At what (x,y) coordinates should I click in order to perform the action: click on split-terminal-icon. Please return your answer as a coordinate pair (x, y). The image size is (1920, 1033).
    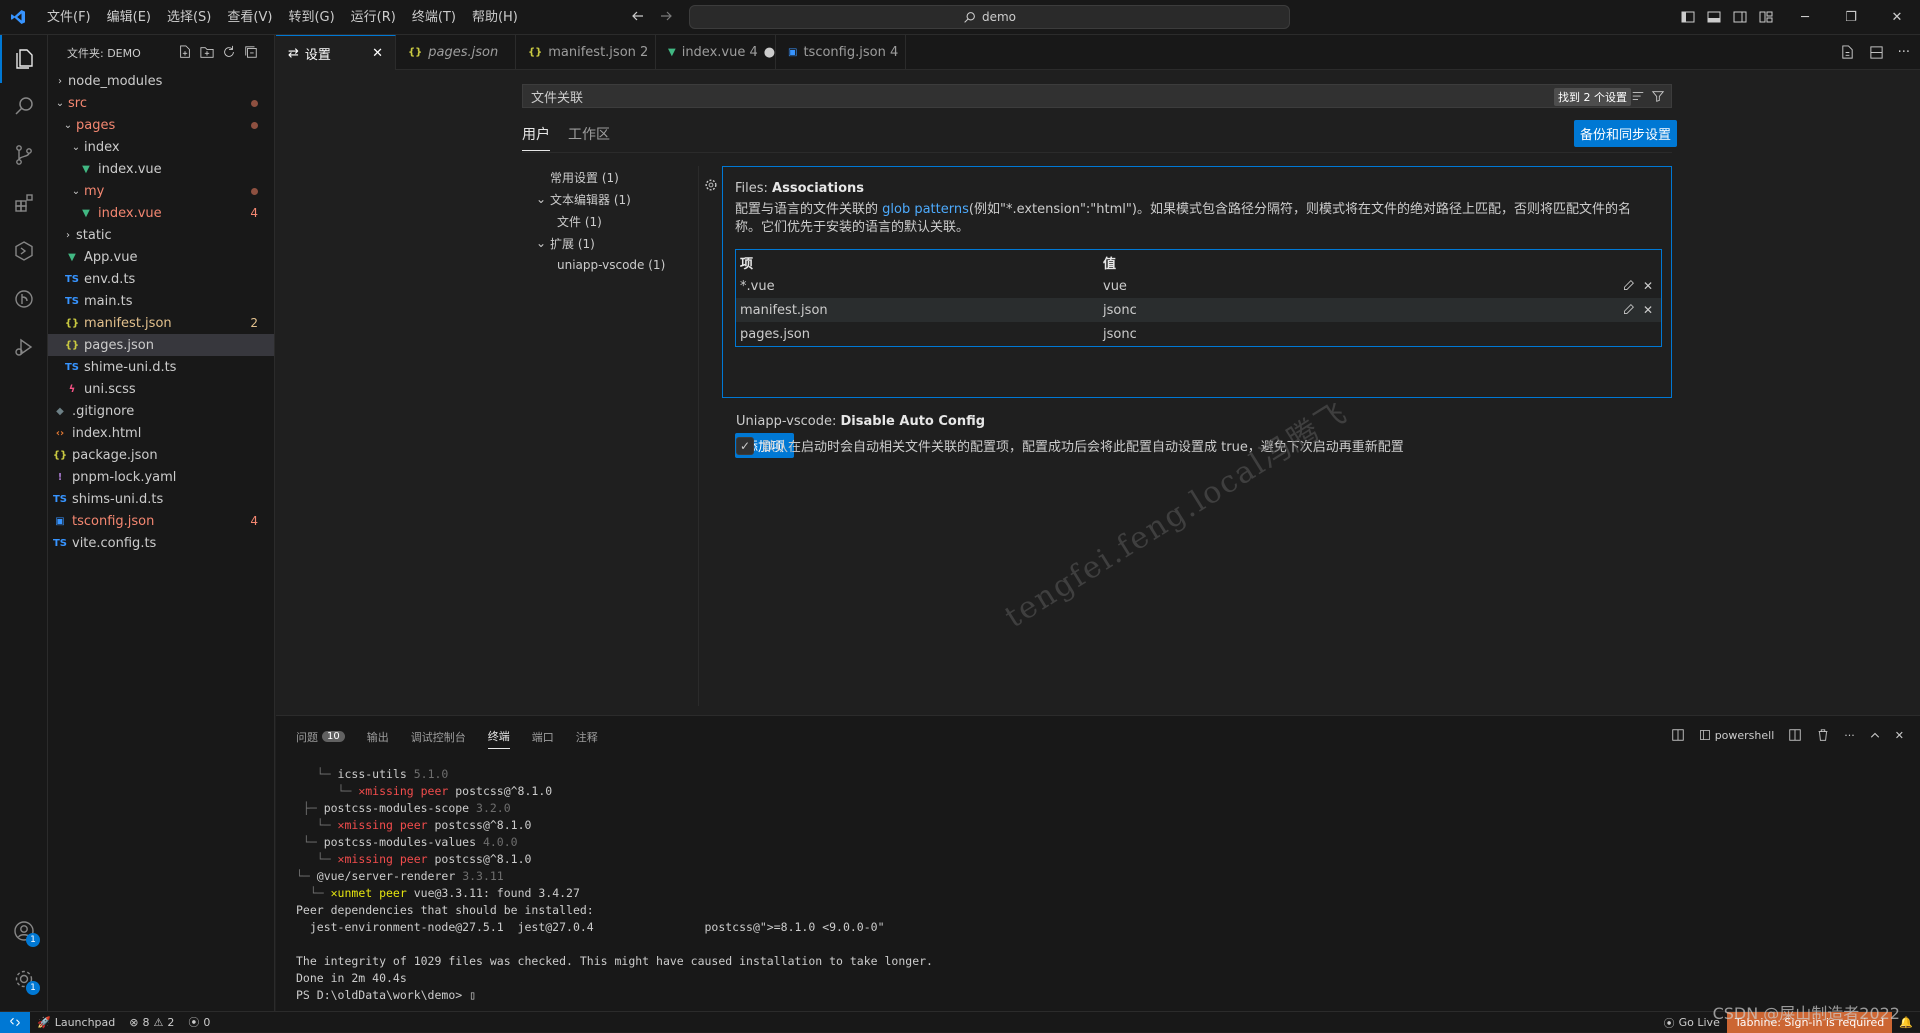
    Looking at the image, I should click on (1795, 735).